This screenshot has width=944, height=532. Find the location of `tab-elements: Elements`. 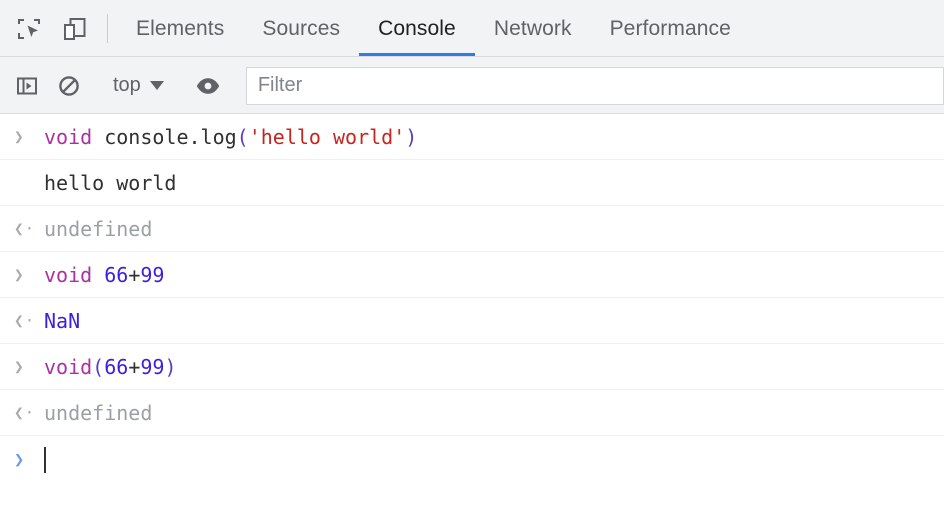

tab-elements: Elements is located at coordinates (180, 28).